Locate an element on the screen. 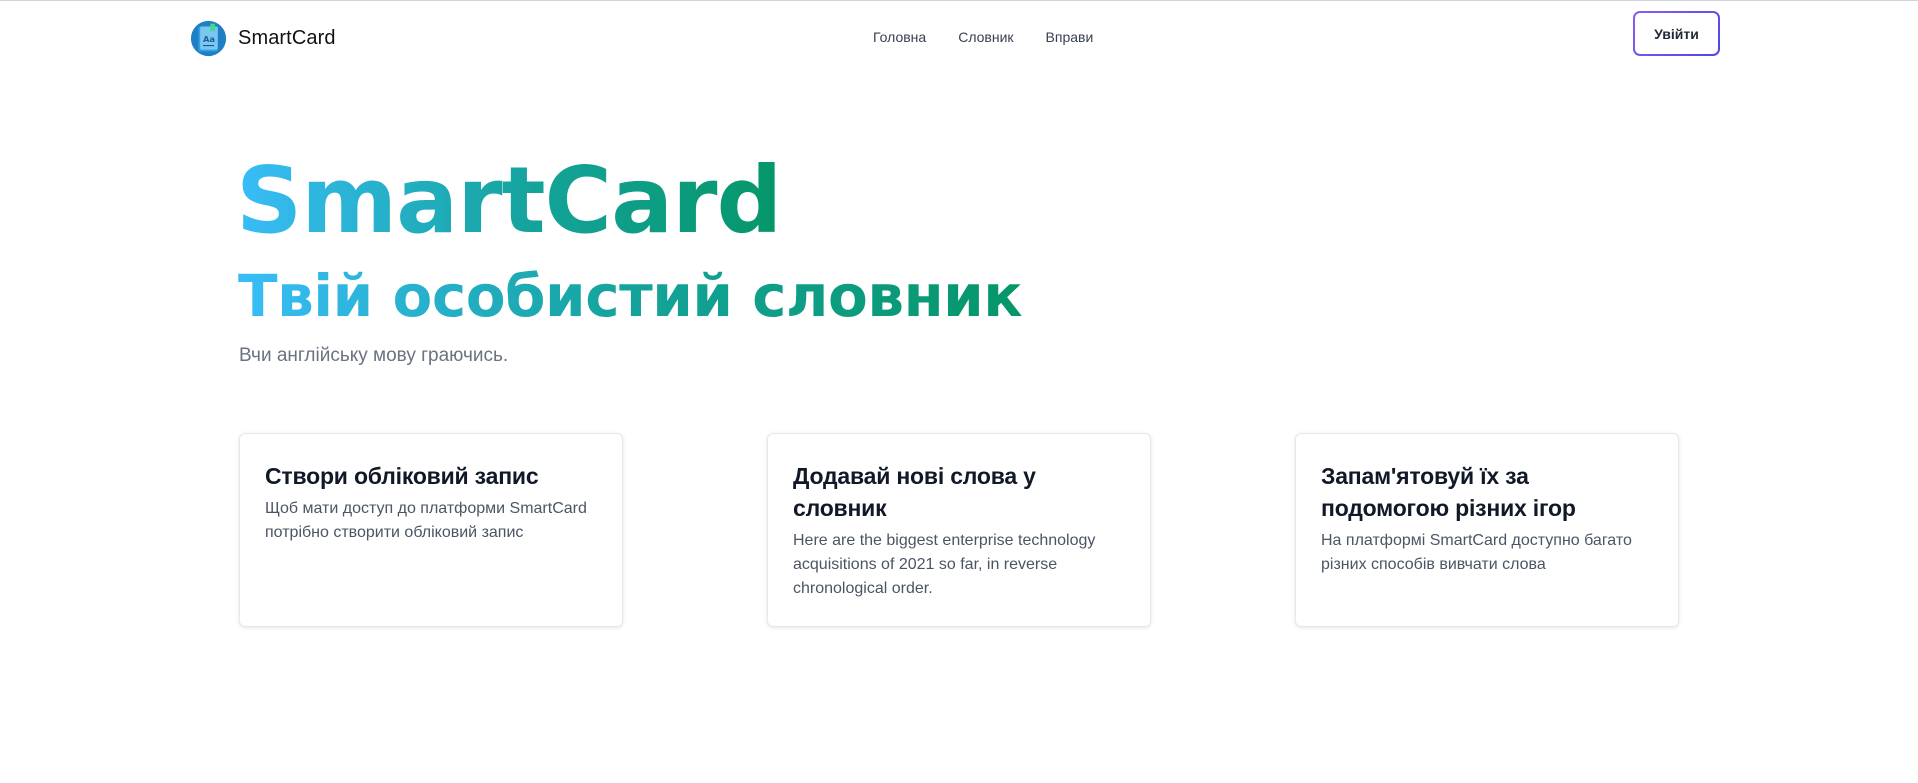 Image resolution: width=1918 pixels, height=783 pixels. nav-link-dictionary: Словник is located at coordinates (985, 37).